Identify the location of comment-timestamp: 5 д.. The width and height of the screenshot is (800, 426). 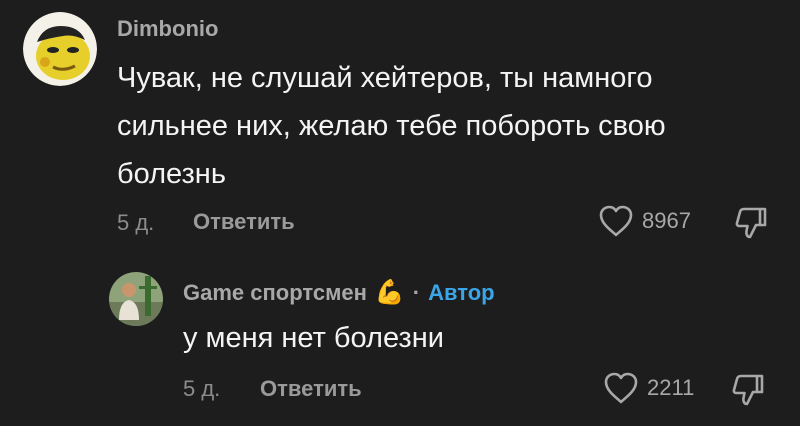
(136, 222).